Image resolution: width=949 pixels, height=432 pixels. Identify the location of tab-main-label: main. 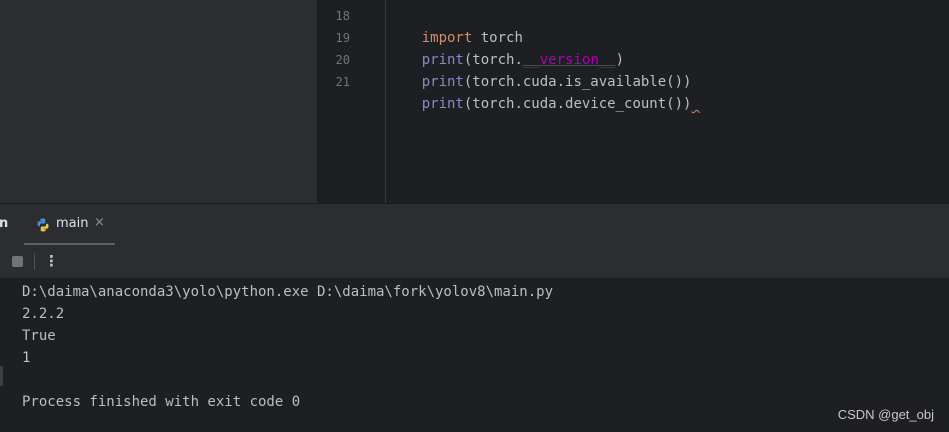
(72, 223).